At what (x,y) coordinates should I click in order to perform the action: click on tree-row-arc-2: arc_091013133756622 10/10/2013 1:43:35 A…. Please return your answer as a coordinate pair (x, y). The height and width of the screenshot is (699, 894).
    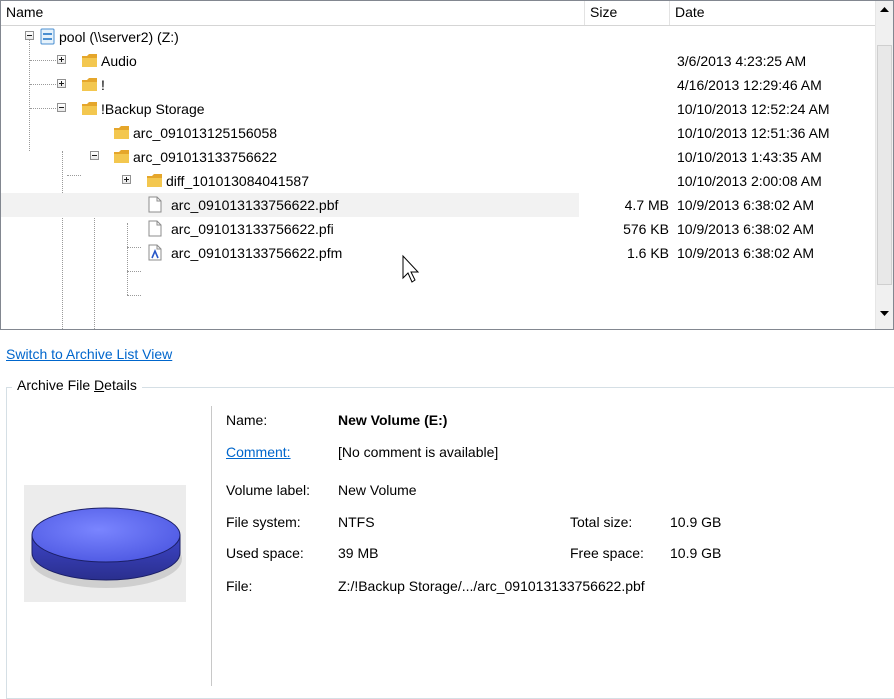
    Looking at the image, I should click on (438, 157).